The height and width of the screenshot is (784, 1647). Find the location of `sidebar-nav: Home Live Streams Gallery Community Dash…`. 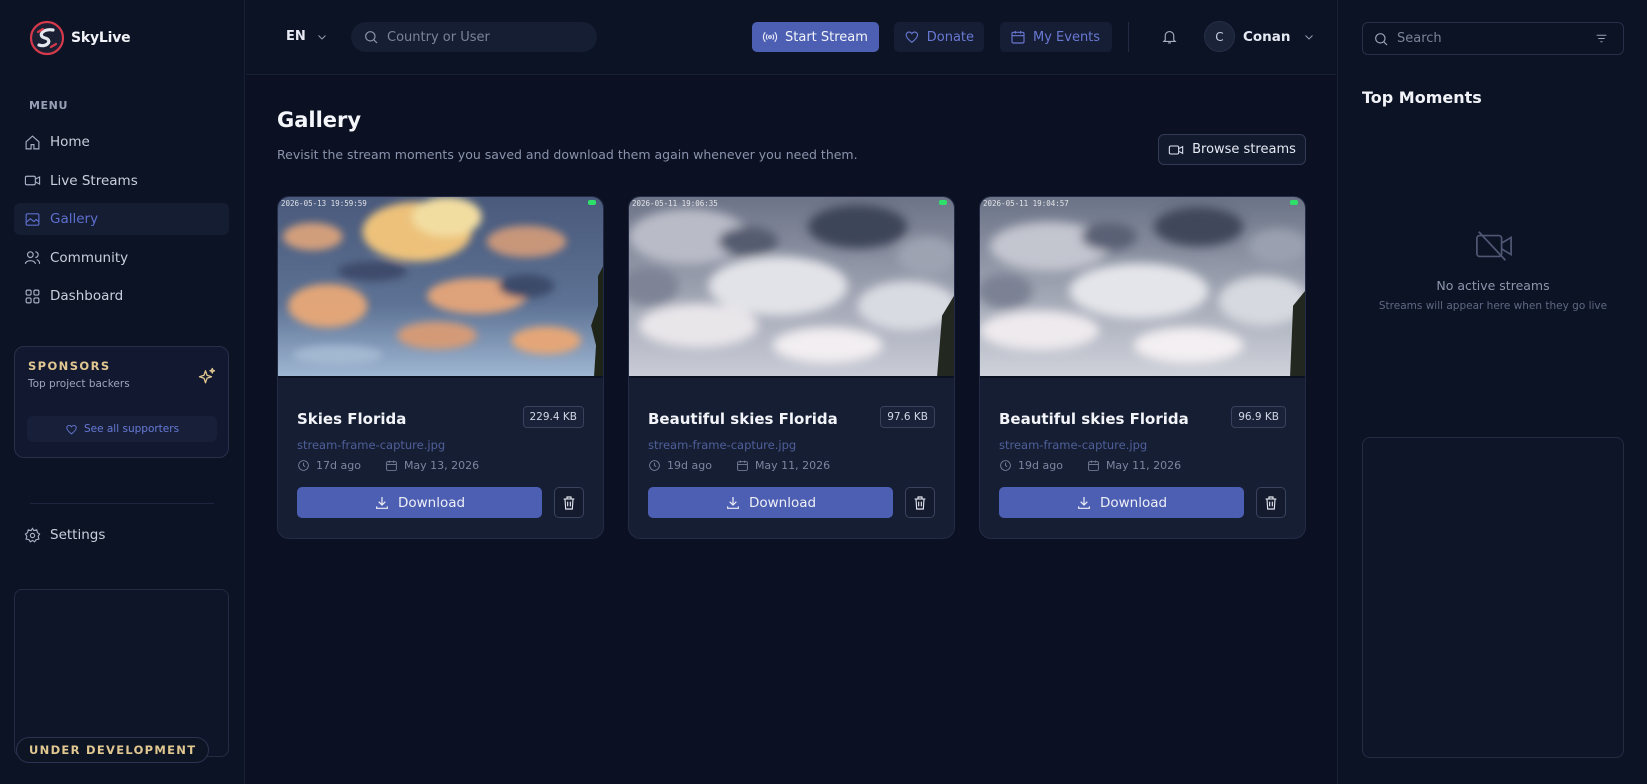

sidebar-nav: Home Live Streams Gallery Community Dash… is located at coordinates (121, 222).